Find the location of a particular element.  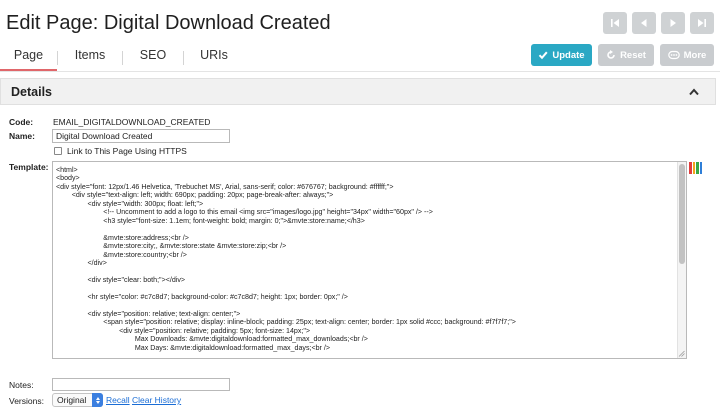

more-button: More is located at coordinates (687, 55).